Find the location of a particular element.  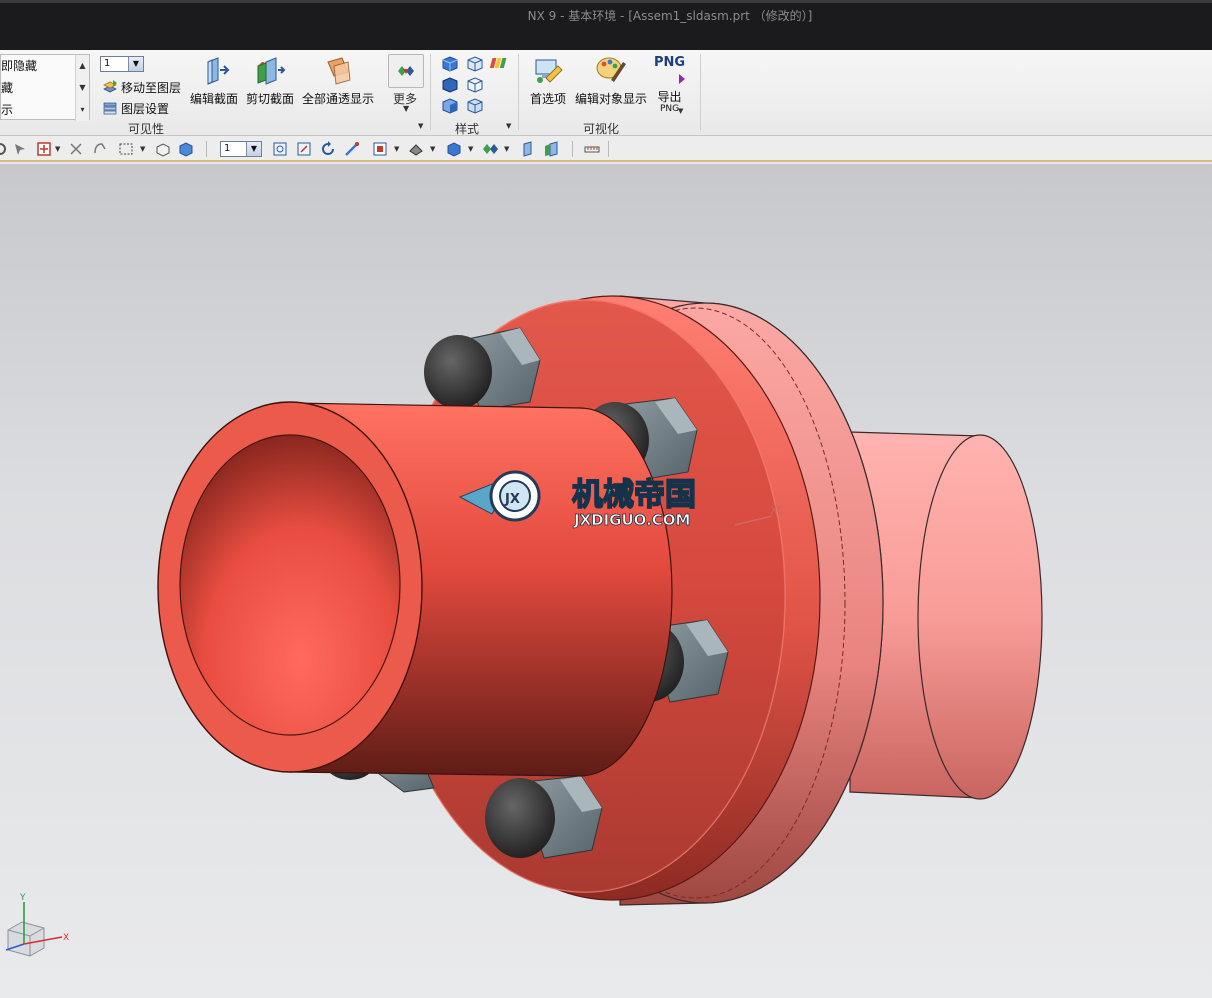

export-sub-label: PNG is located at coordinates (669, 109).